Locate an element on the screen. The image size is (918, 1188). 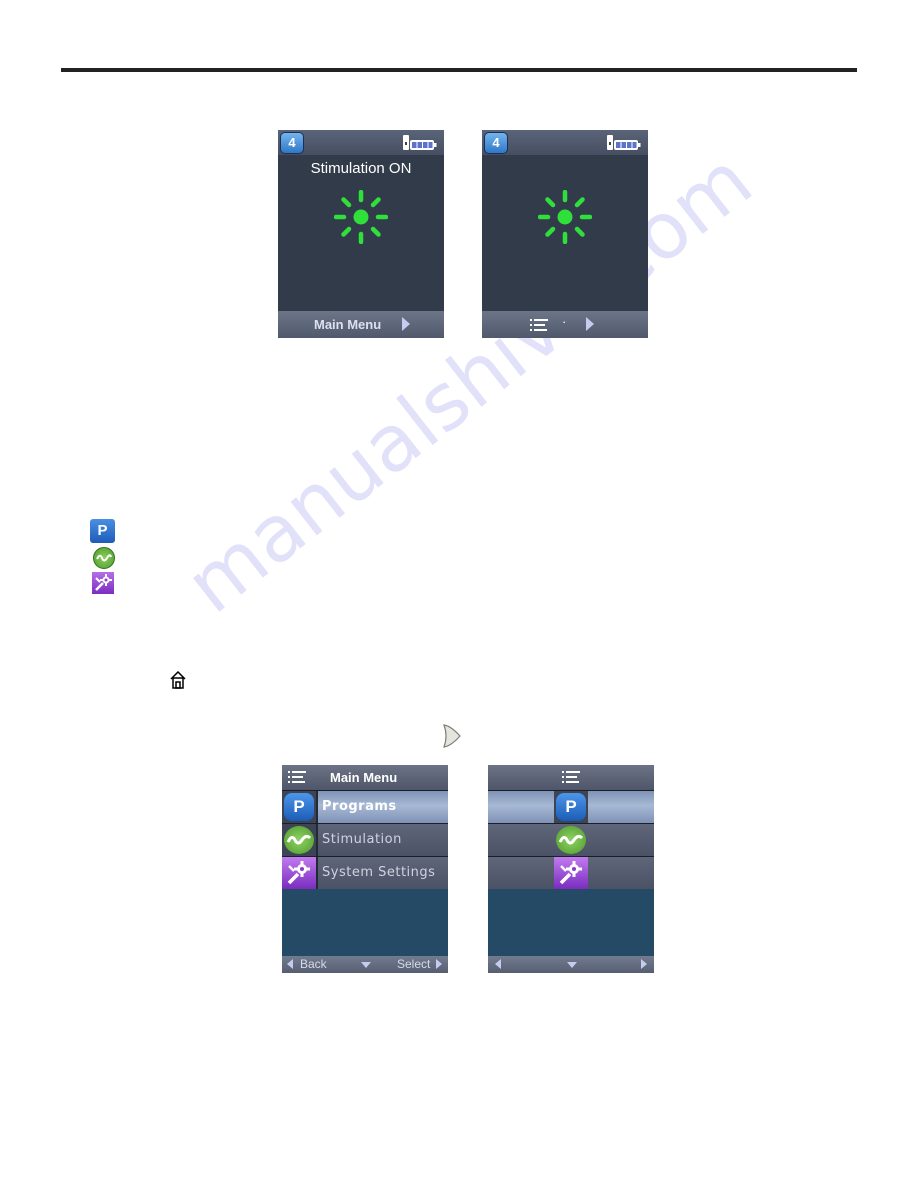
menu-header: Main Menu is located at coordinates (365, 777).